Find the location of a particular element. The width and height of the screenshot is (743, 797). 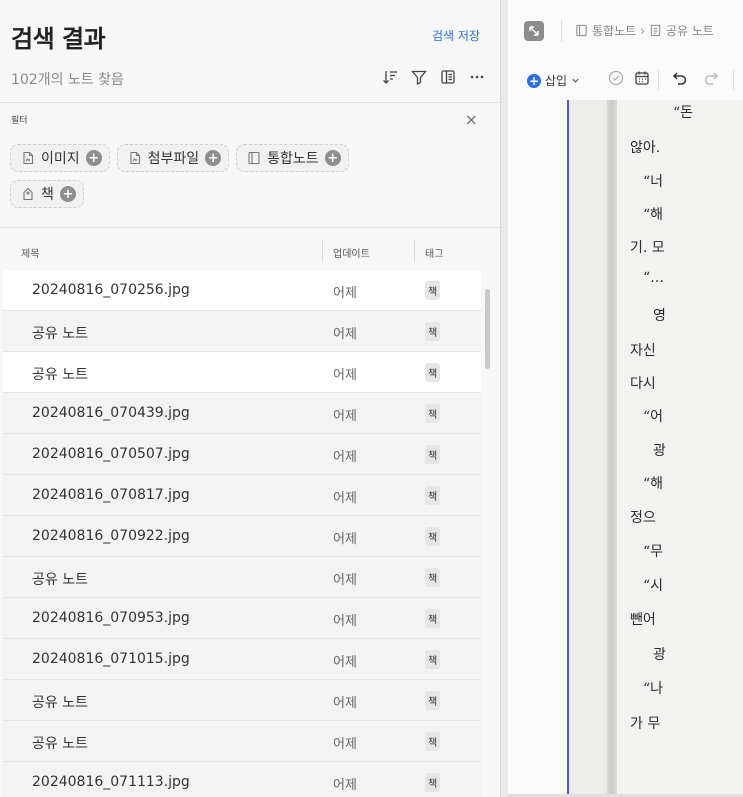

filter-chip-attachment: 첨부파일 + is located at coordinates (173, 158).